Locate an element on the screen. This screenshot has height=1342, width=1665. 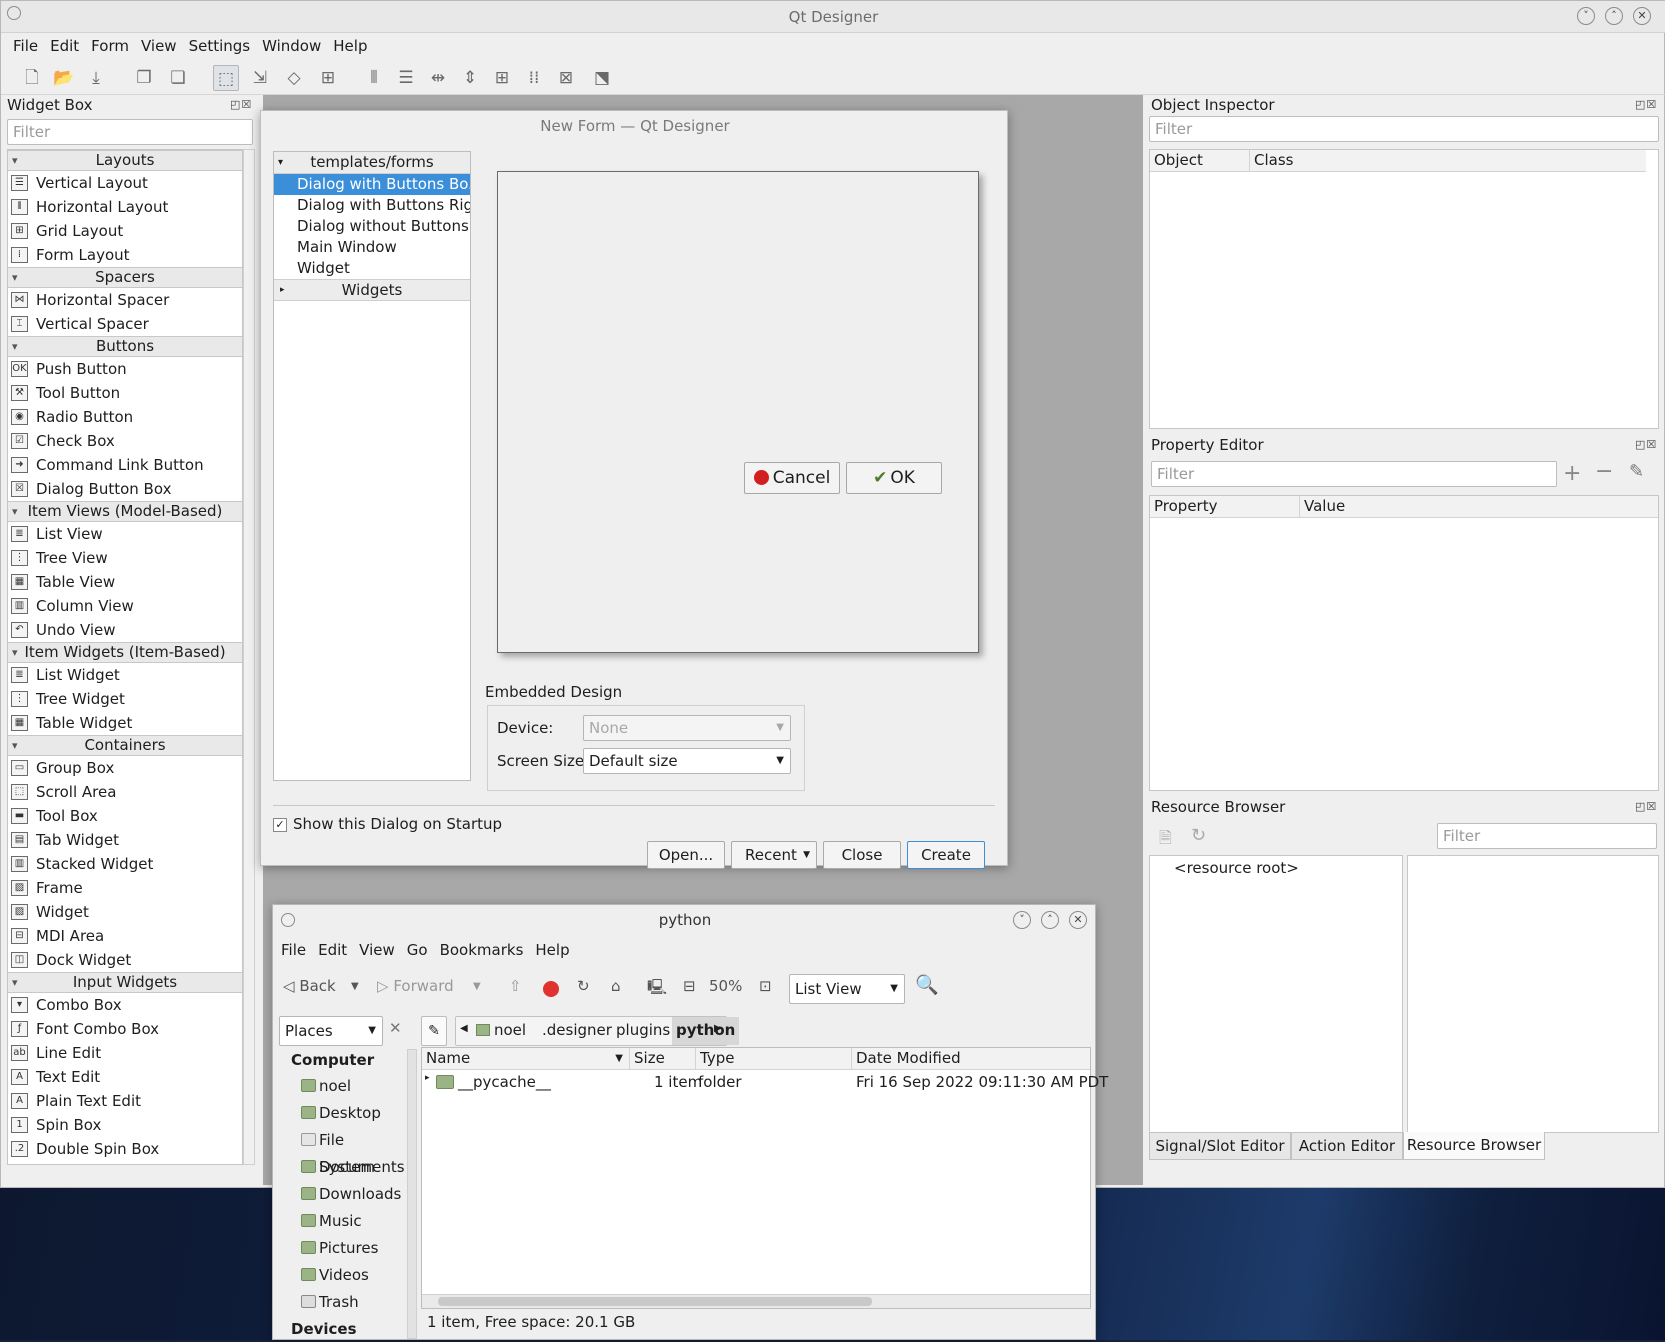
back-history-icon: ▼ is located at coordinates (355, 986).